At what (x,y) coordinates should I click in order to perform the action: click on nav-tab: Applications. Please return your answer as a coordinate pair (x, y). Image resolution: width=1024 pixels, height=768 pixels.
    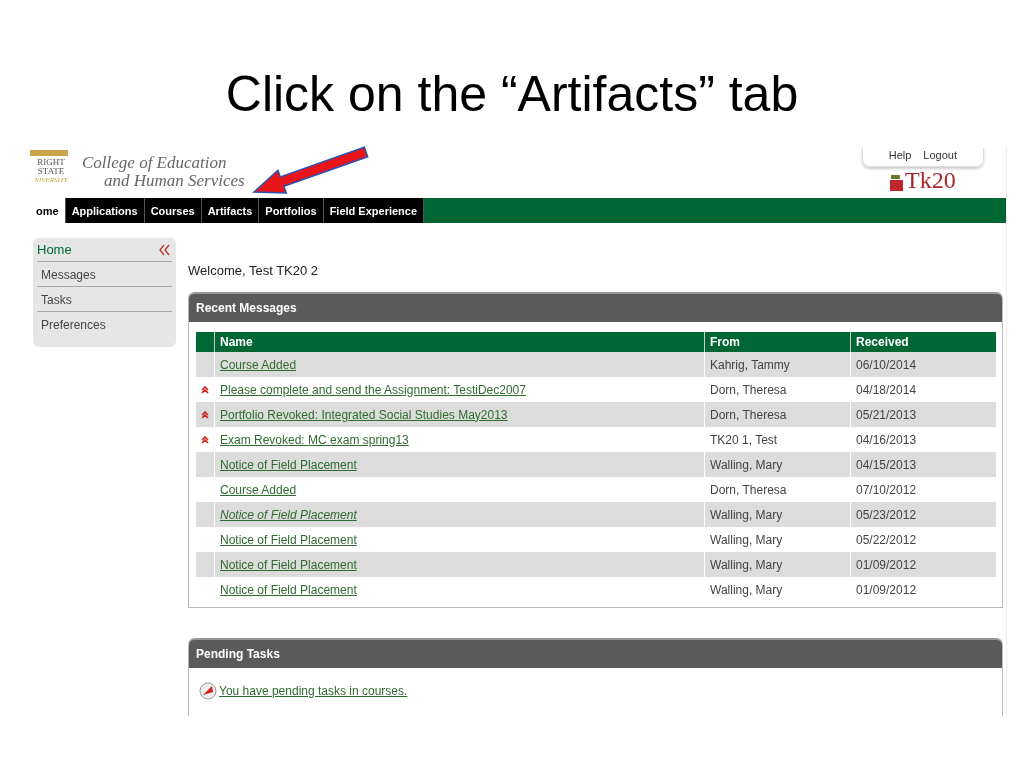
    Looking at the image, I should click on (105, 210).